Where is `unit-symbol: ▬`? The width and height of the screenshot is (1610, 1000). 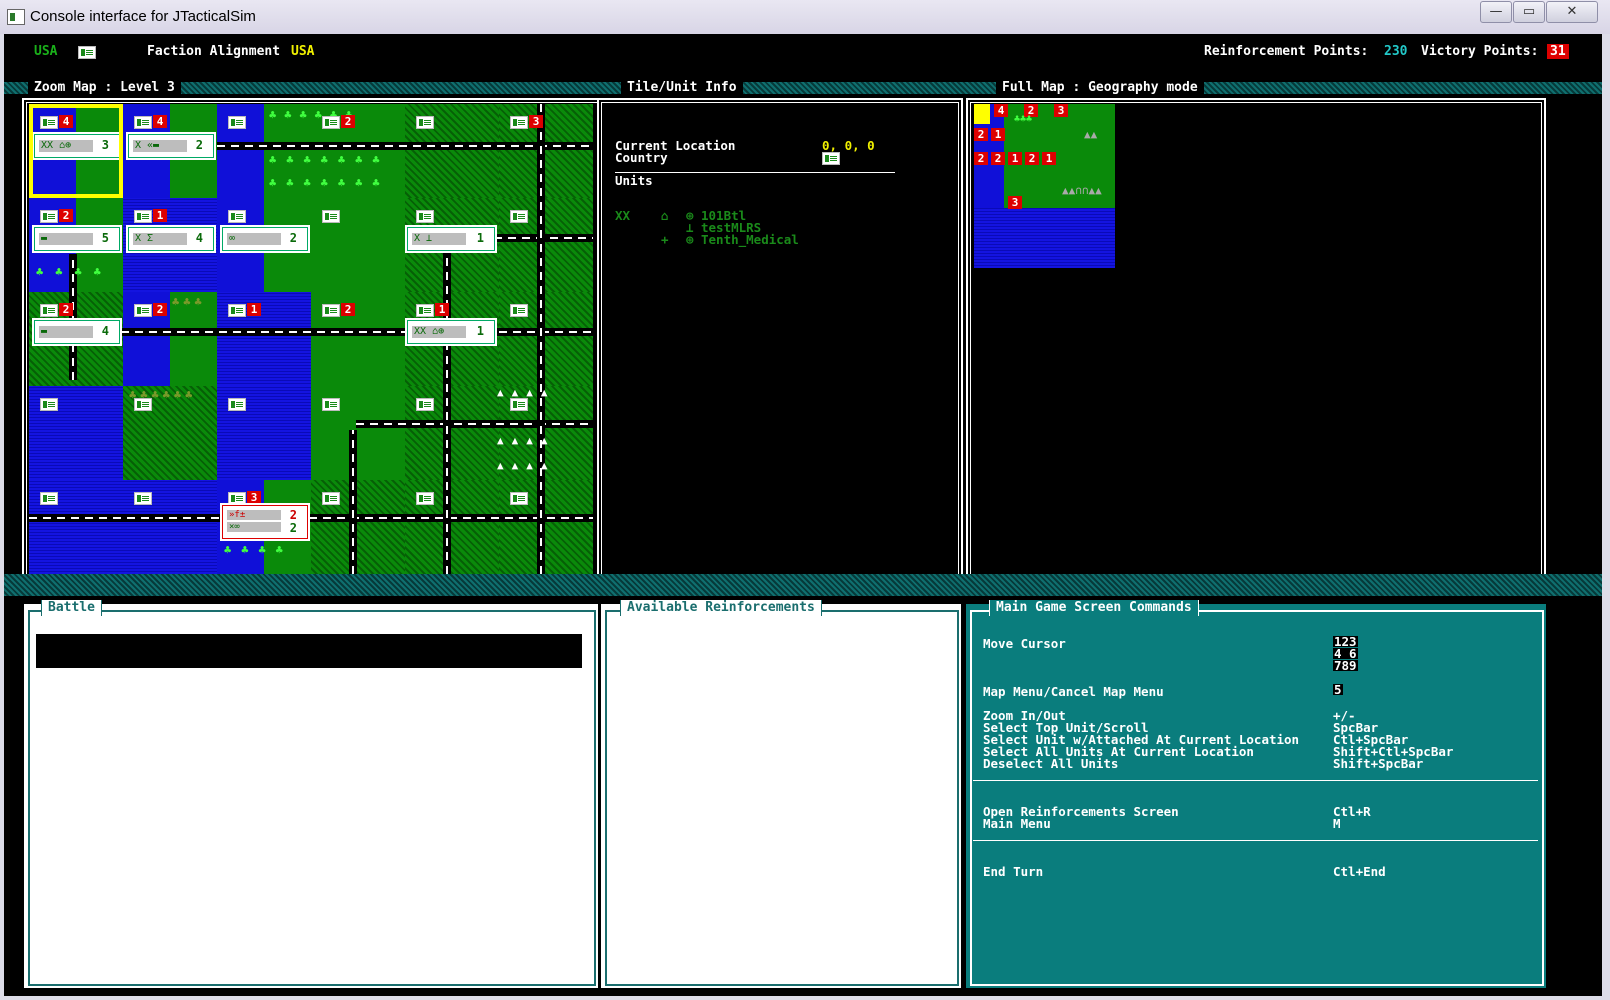 unit-symbol: ▬ is located at coordinates (66, 239).